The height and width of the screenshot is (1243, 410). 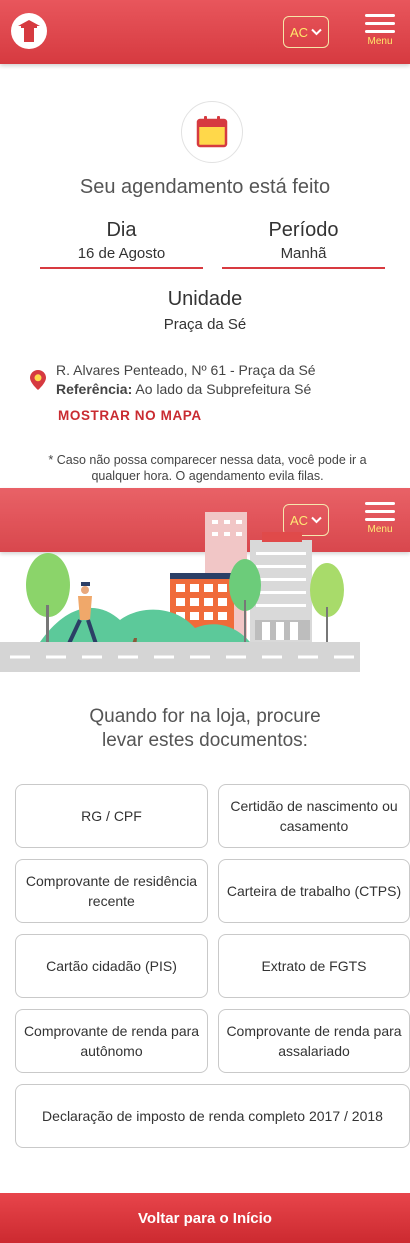 What do you see at coordinates (299, 32) in the screenshot?
I see `state-select-value: AC` at bounding box center [299, 32].